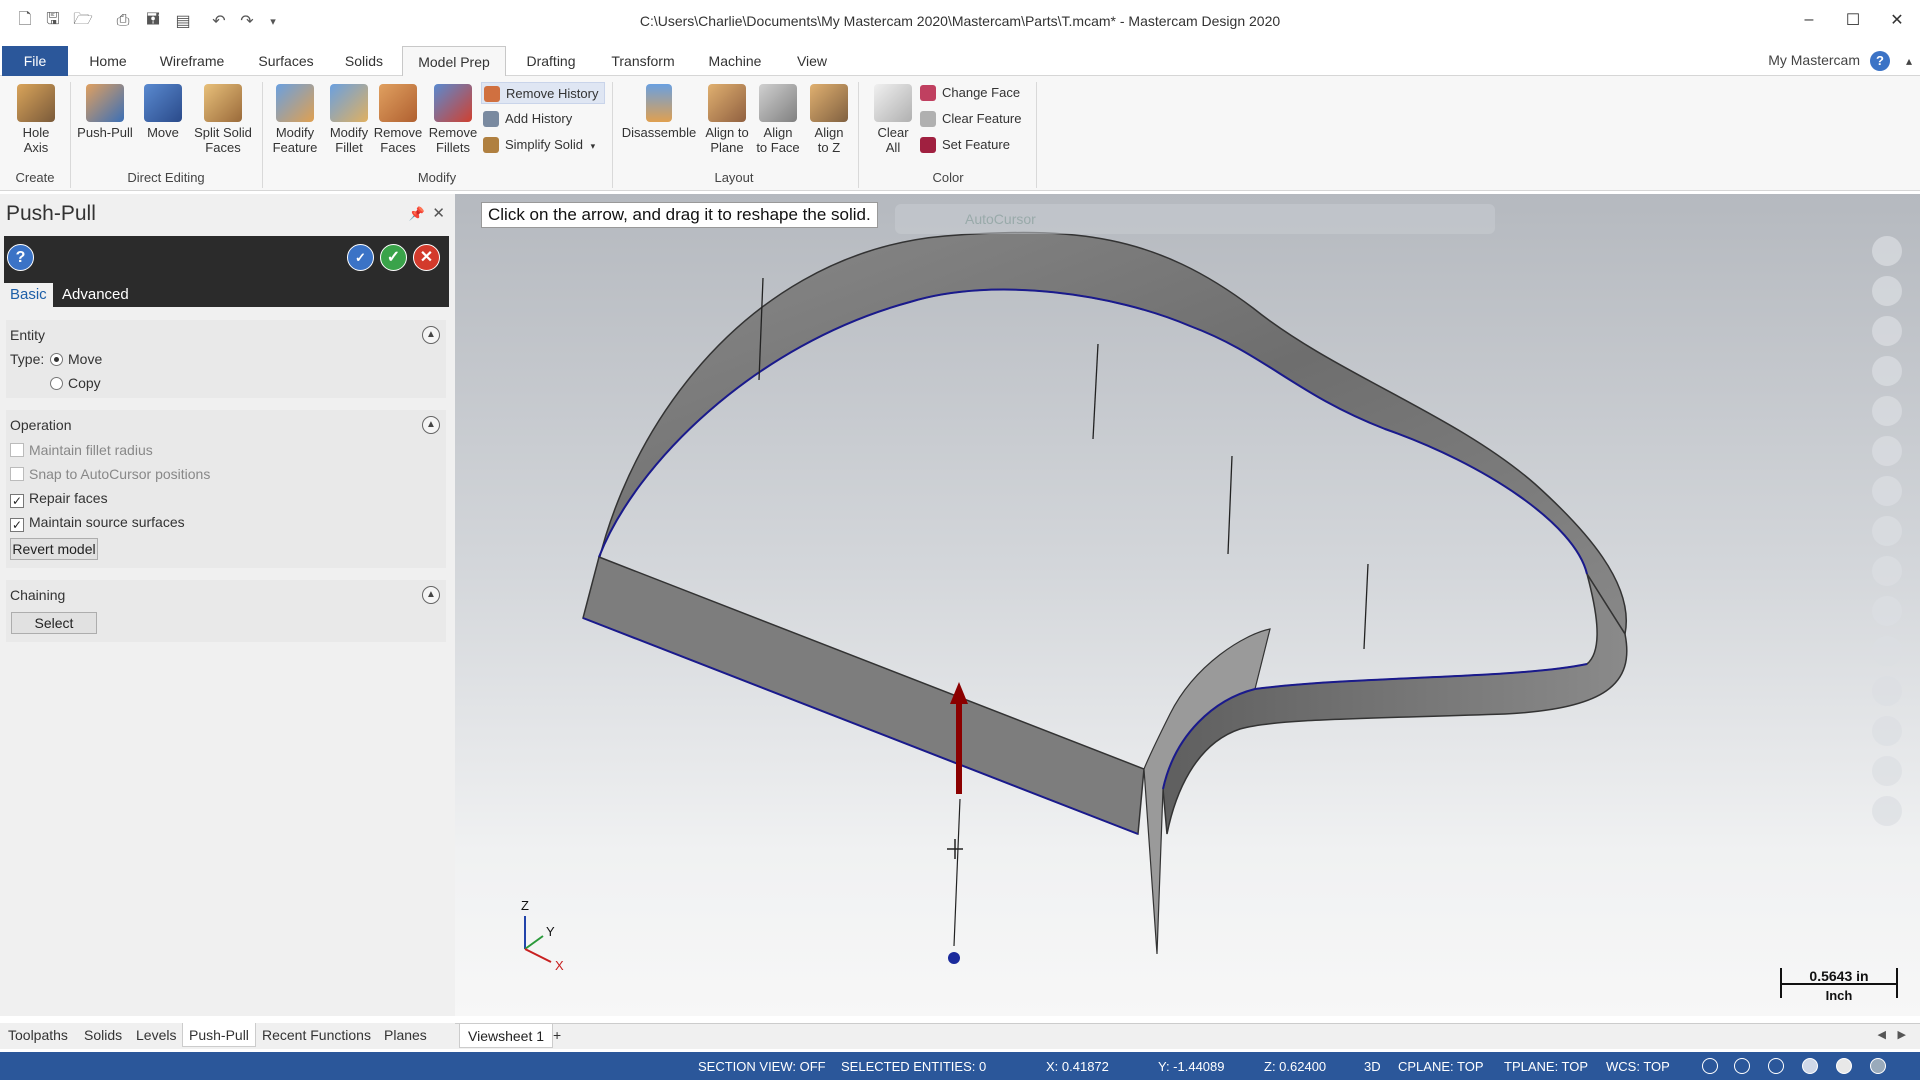 Image resolution: width=1920 pixels, height=1080 pixels. Describe the element at coordinates (893, 119) in the screenshot. I see `clear-all-button: Clear All` at that location.